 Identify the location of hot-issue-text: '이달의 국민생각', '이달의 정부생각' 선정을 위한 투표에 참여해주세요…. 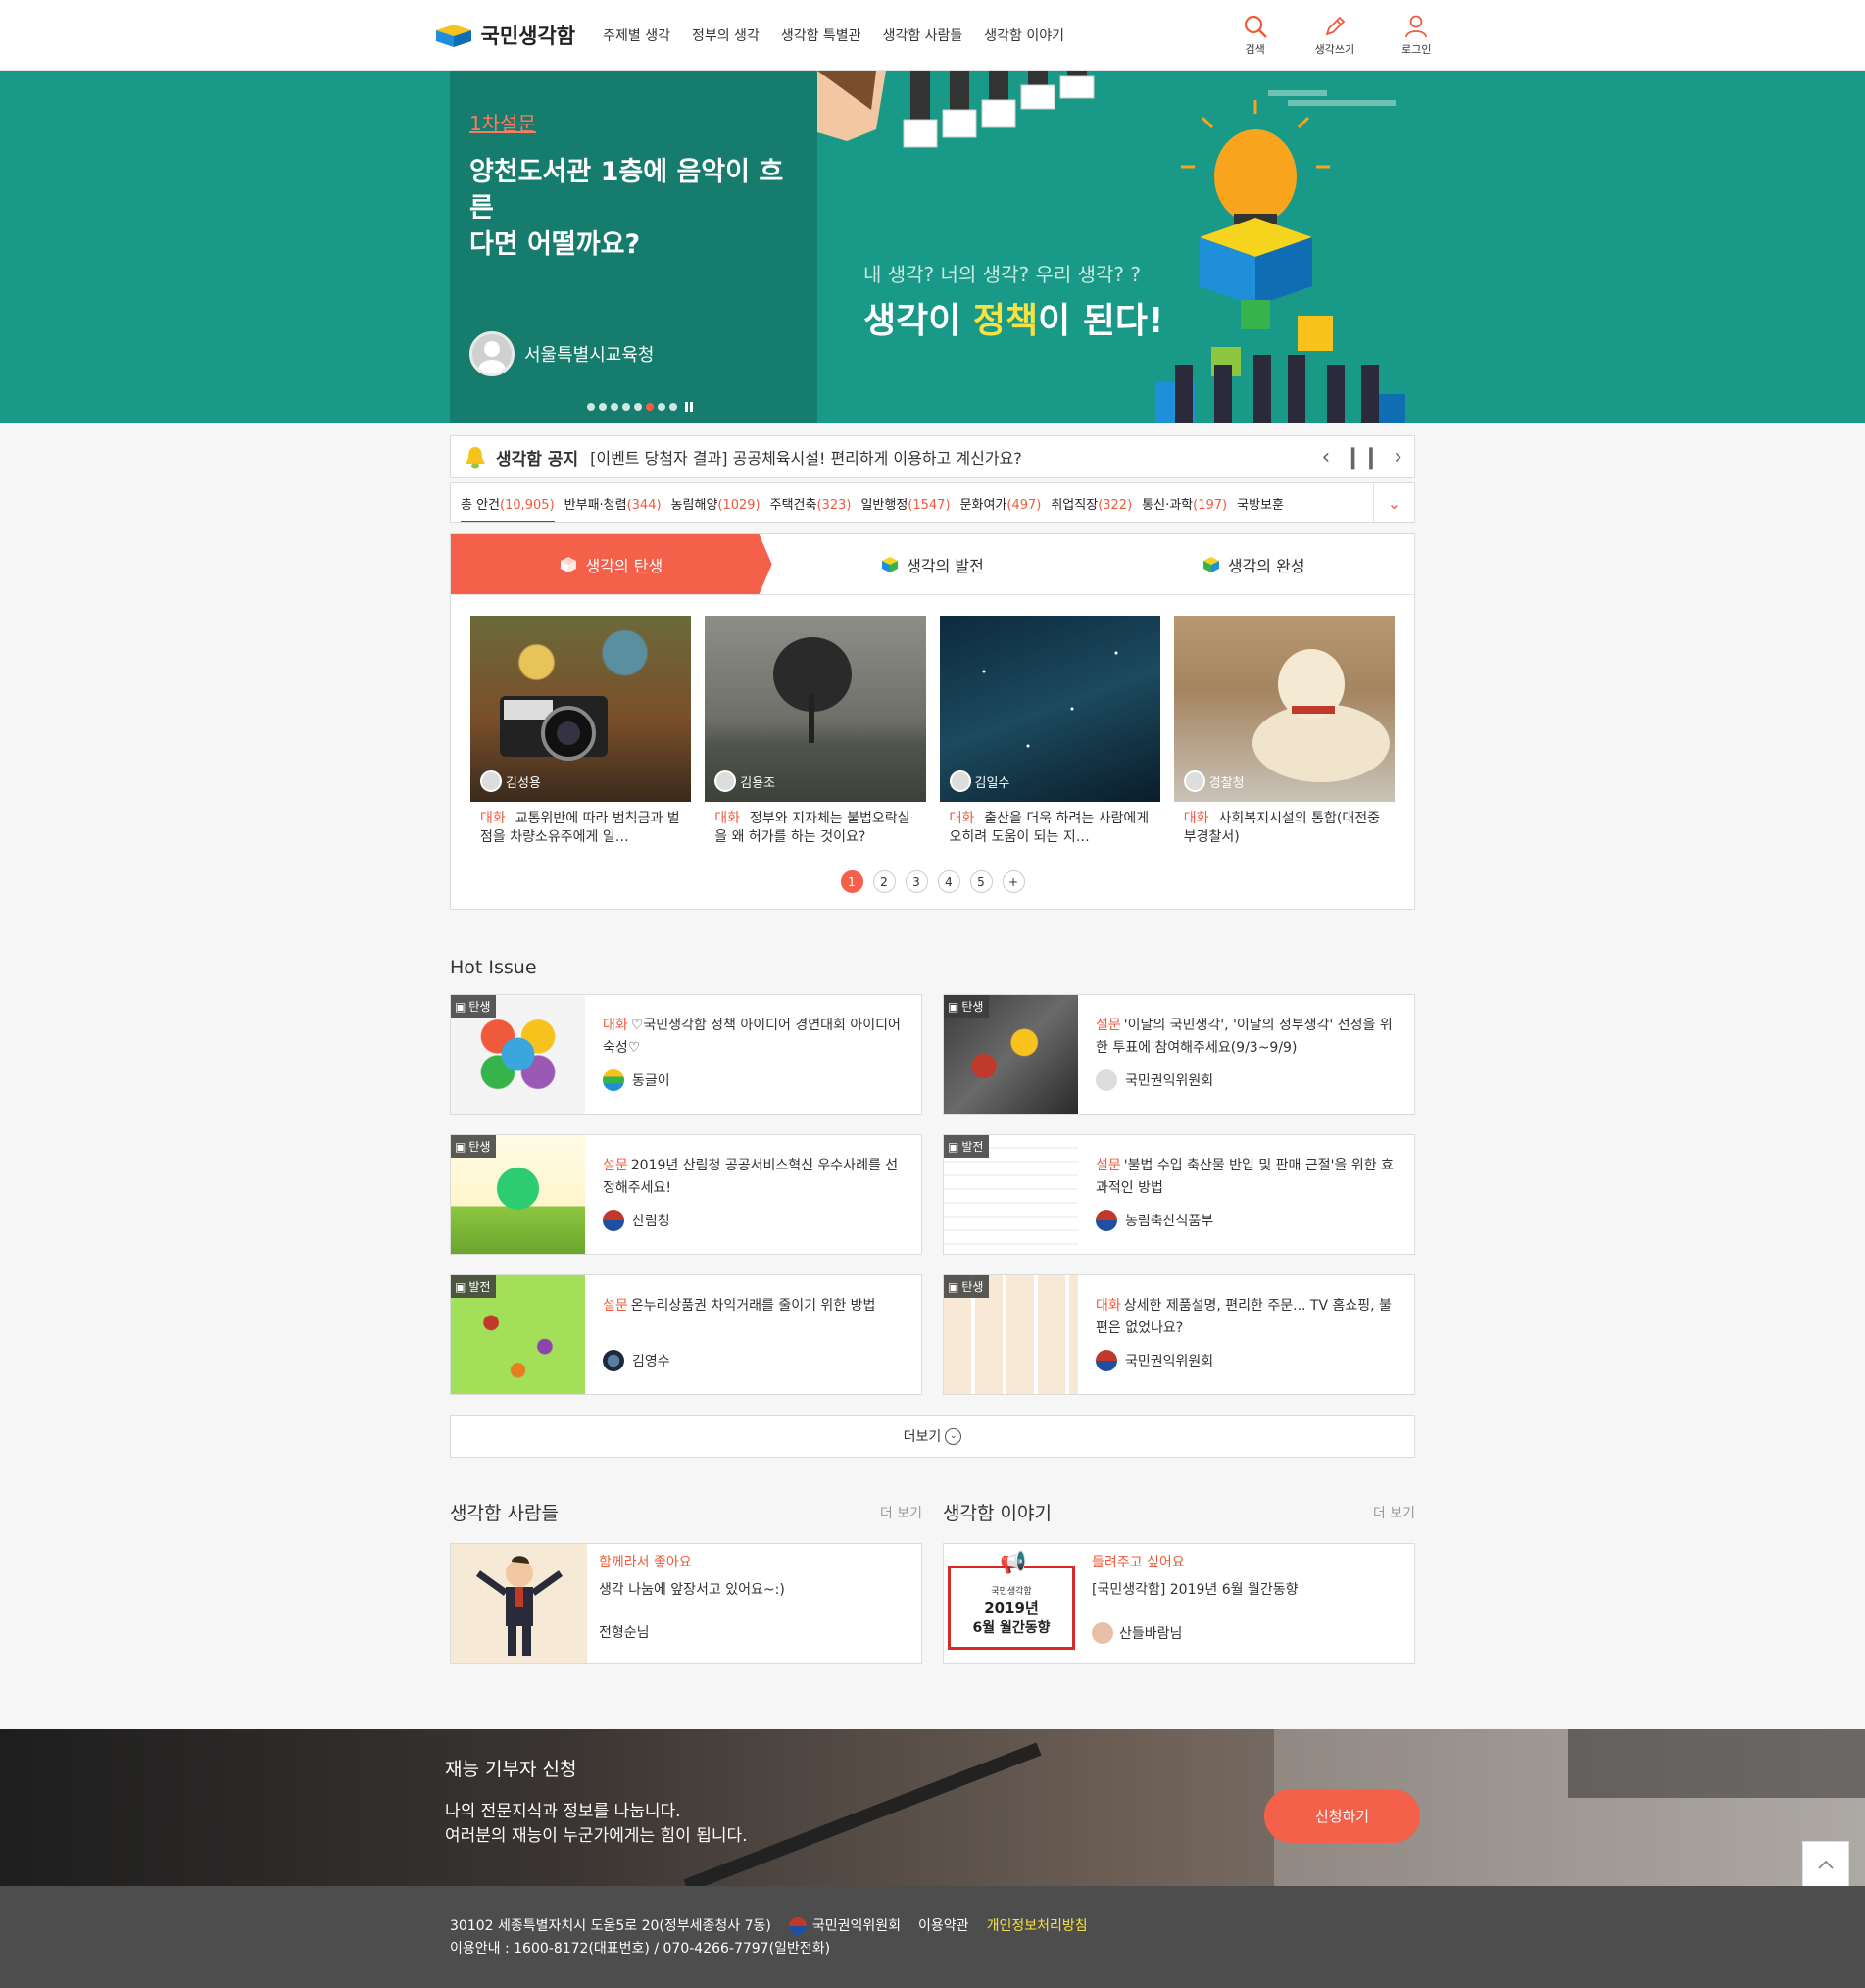
(1245, 1037).